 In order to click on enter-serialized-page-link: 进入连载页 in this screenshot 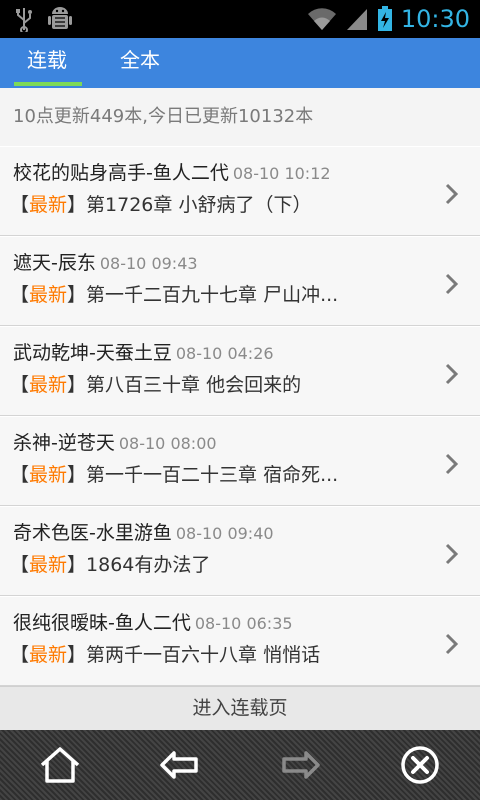, I will do `click(240, 708)`.